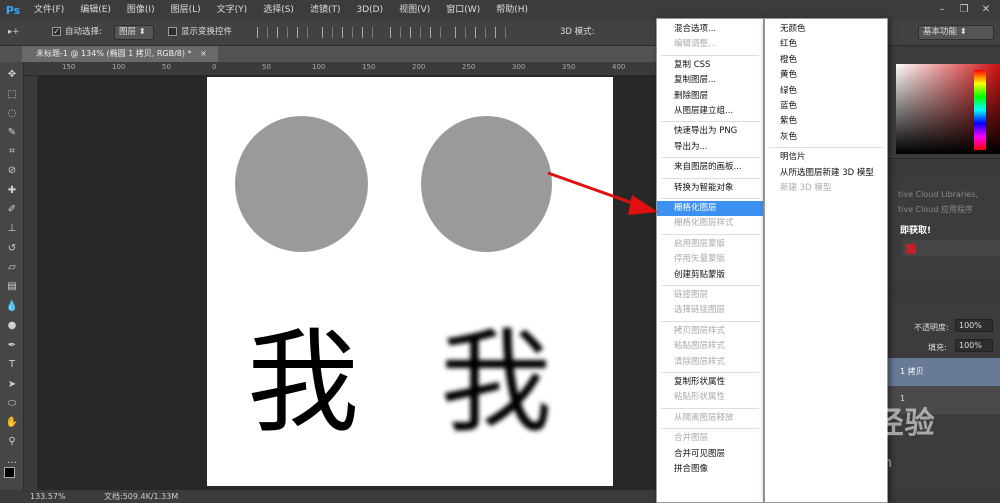 The image size is (1000, 503). I want to click on fill-input: 100%, so click(974, 345).